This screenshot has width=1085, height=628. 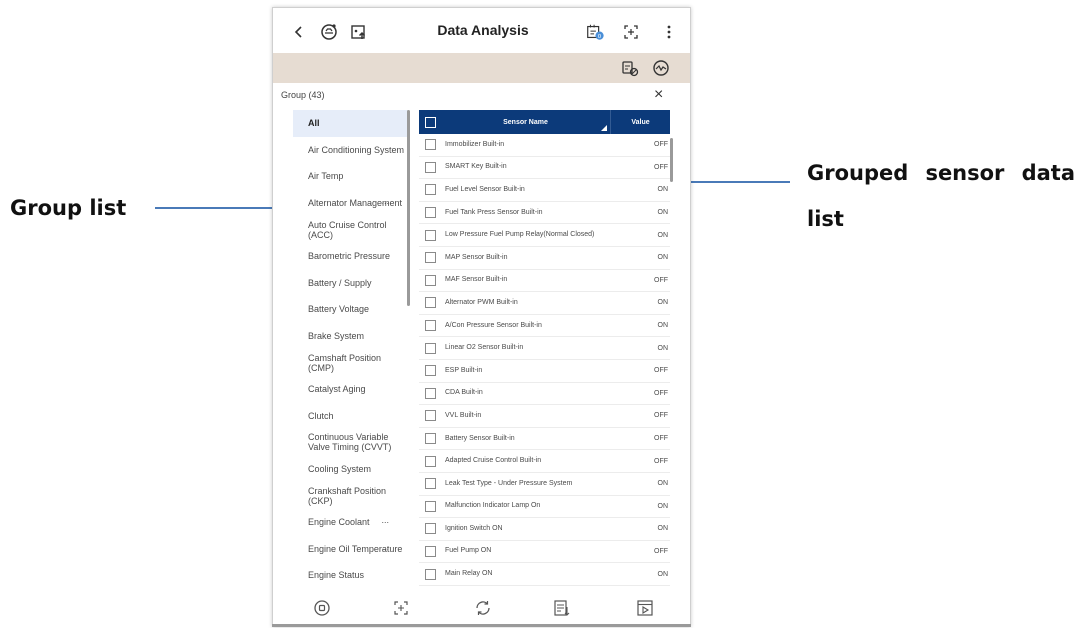 What do you see at coordinates (658, 95) in the screenshot?
I see `close-icon: ×` at bounding box center [658, 95].